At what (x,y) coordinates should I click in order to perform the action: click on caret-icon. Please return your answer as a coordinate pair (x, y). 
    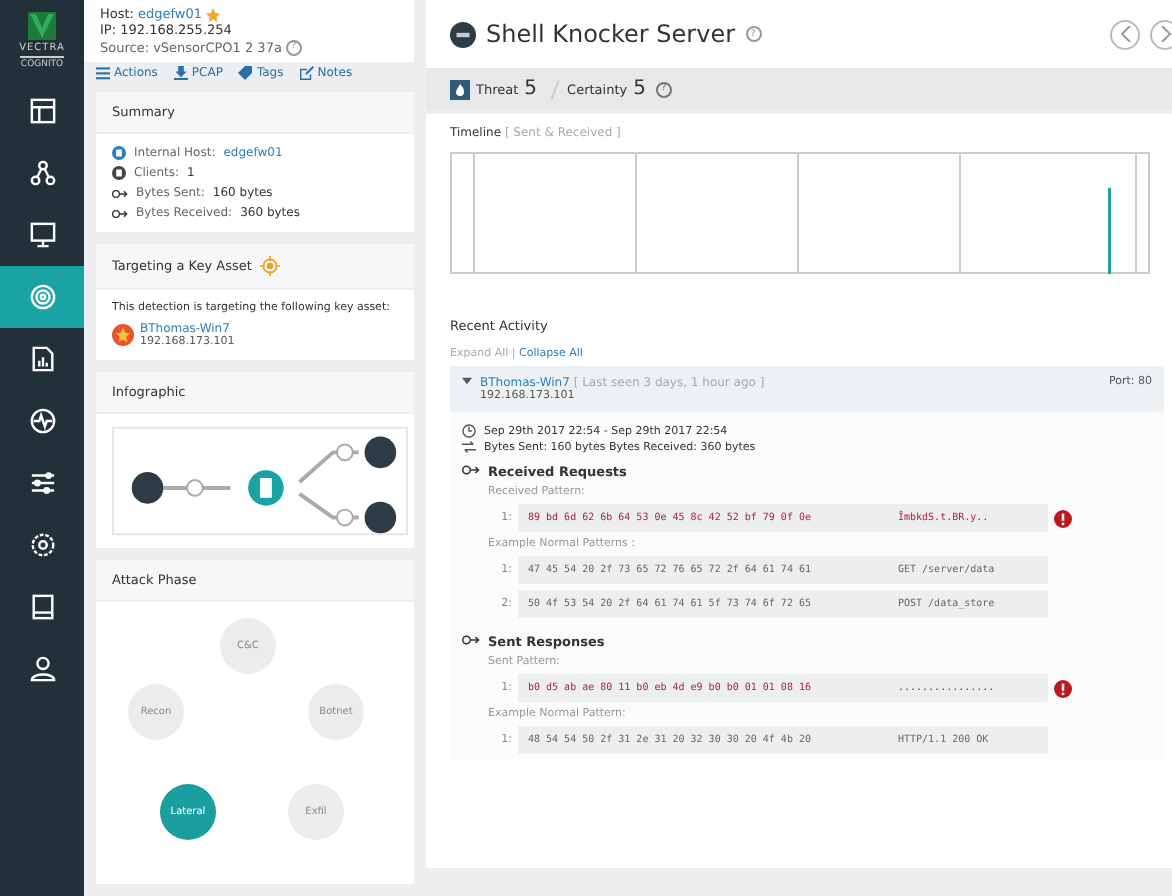
    Looking at the image, I should click on (467, 381).